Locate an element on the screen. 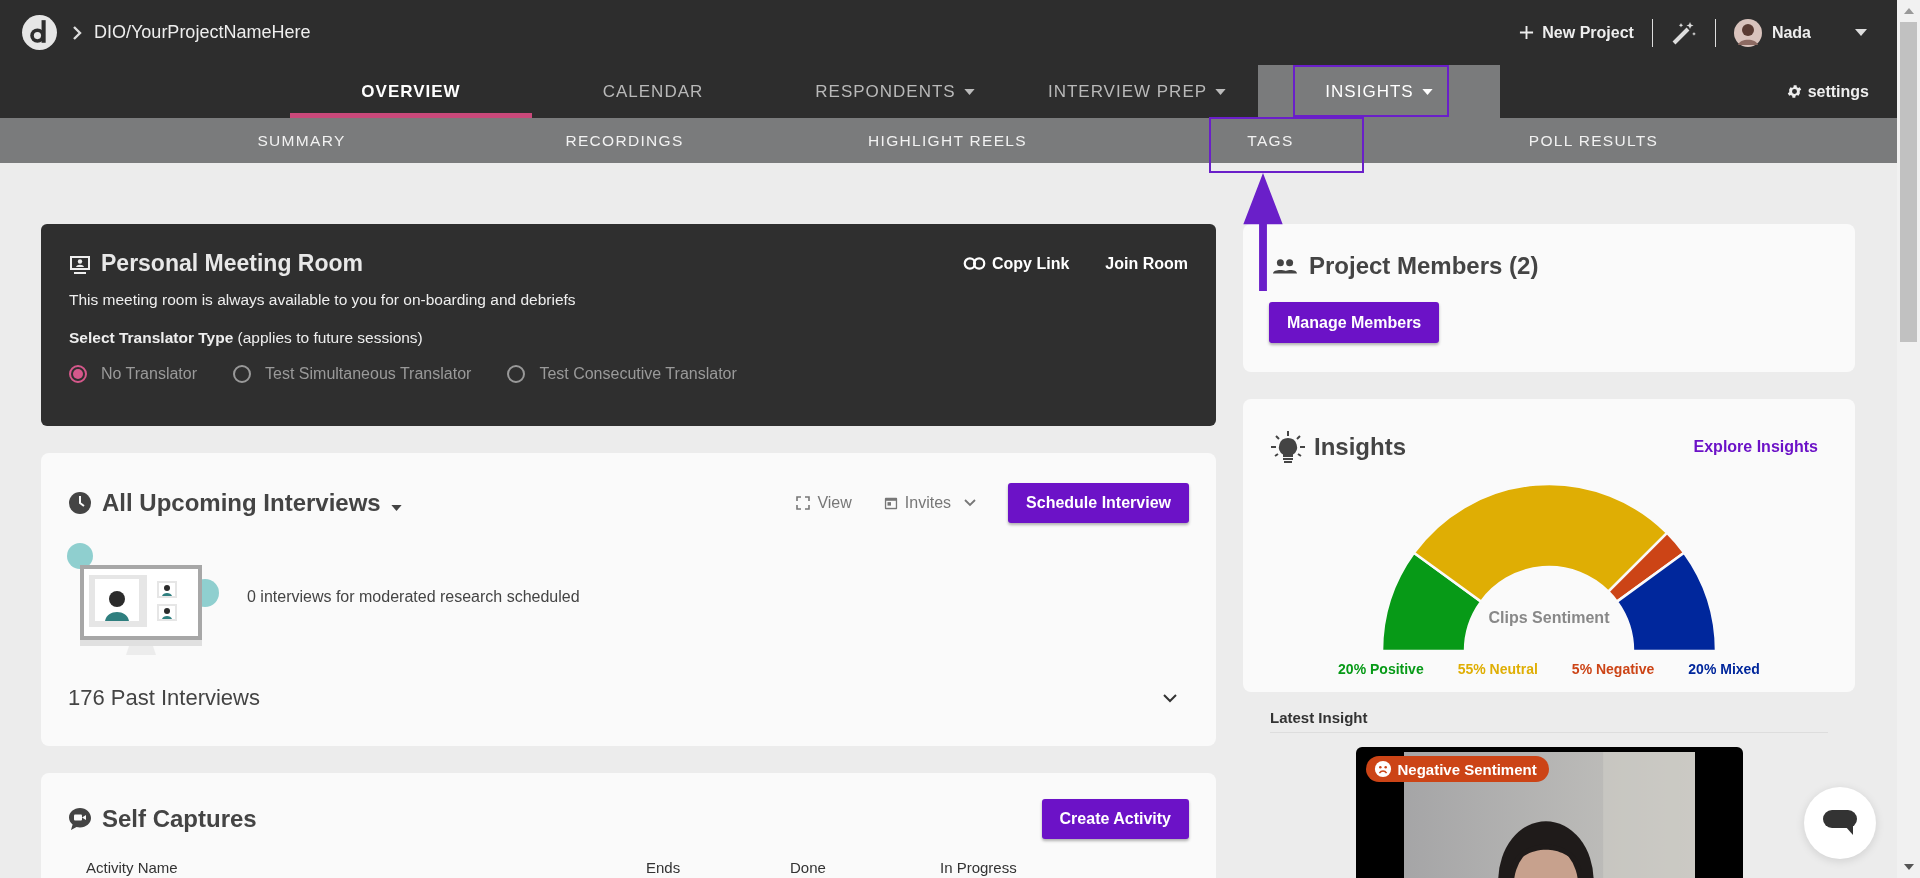 The width and height of the screenshot is (1920, 878). expand-icon is located at coordinates (803, 503).